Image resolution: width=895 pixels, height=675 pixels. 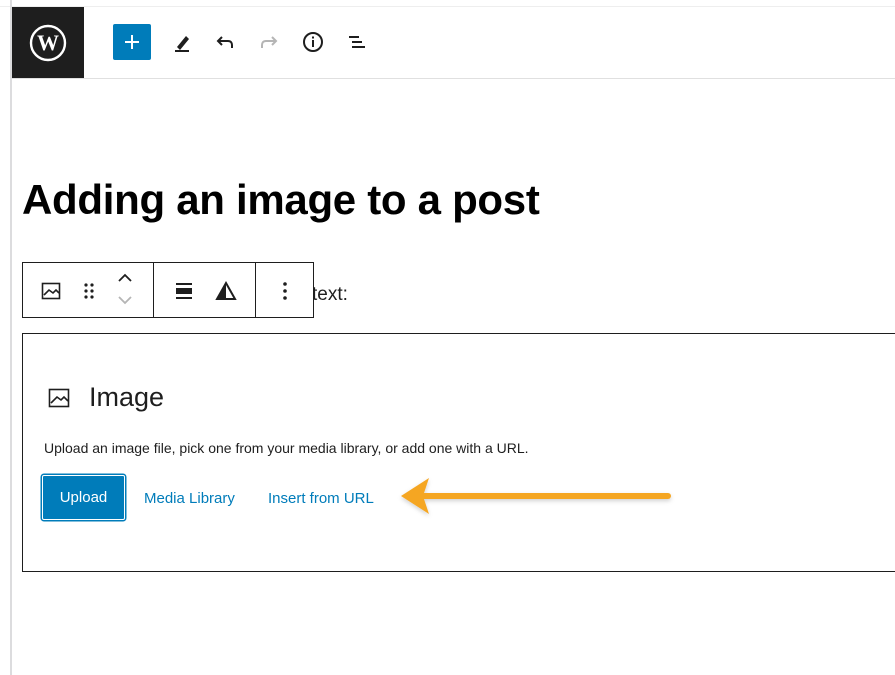 I want to click on contrast-icon, so click(x=226, y=290).